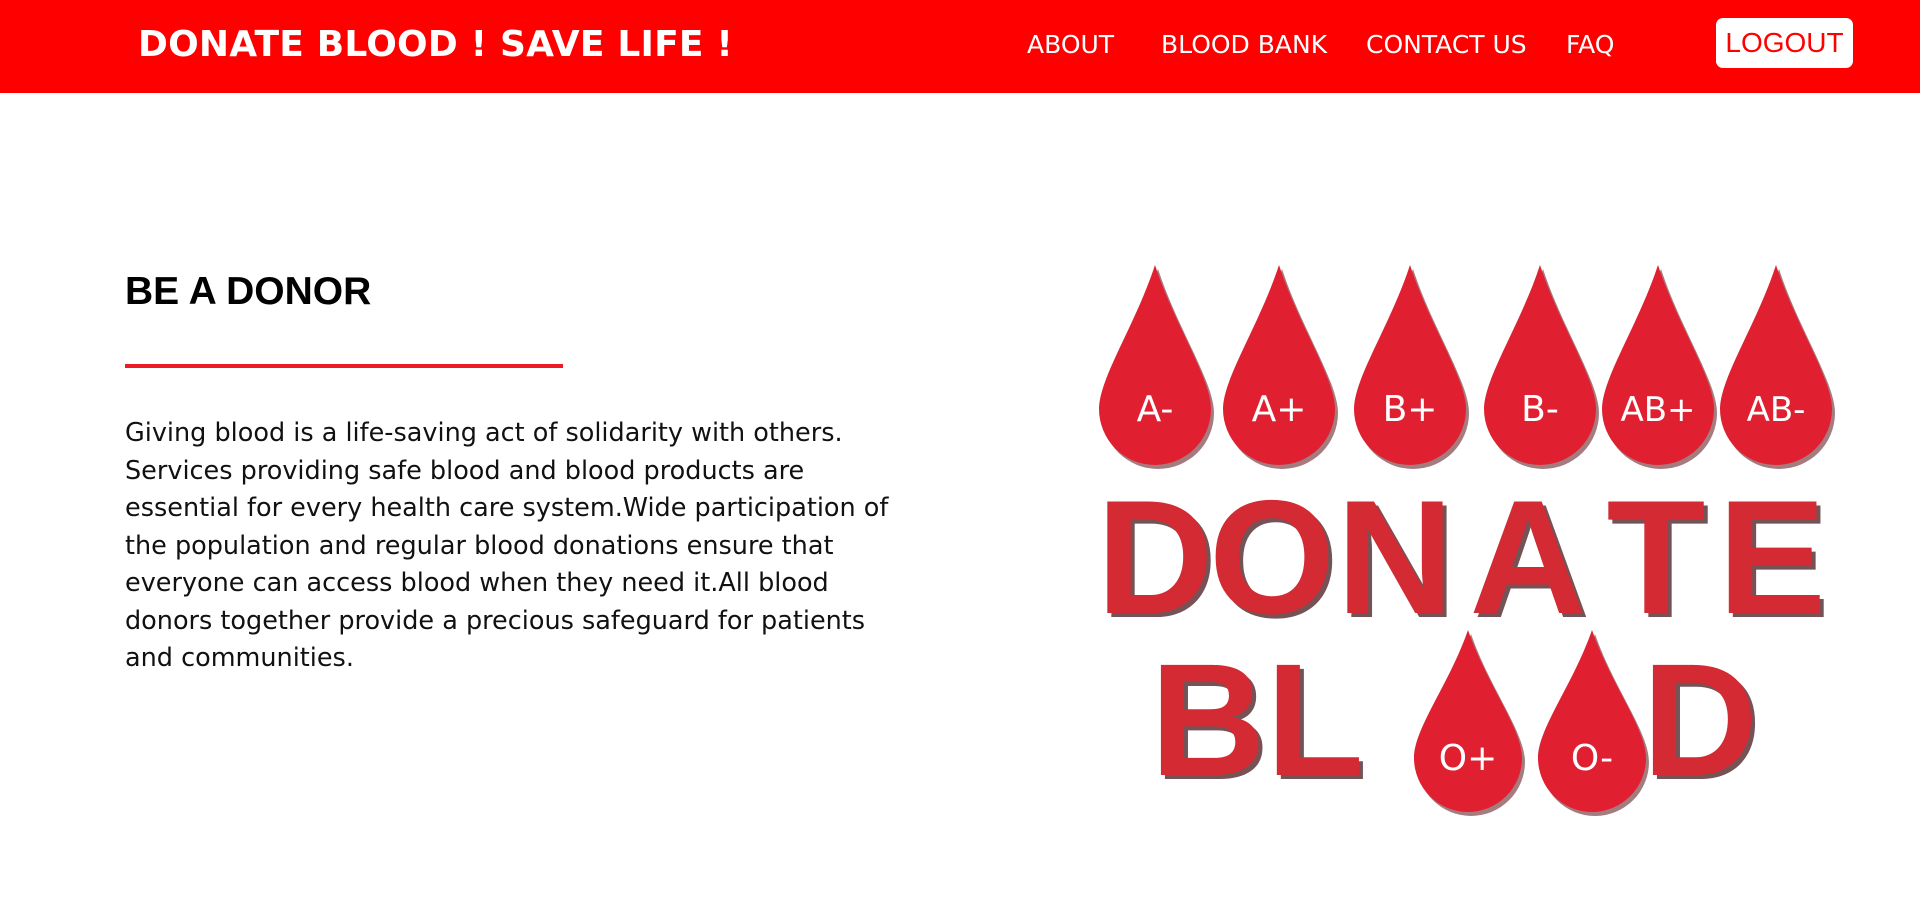  I want to click on logout-button: LOGOUT, so click(1784, 43).